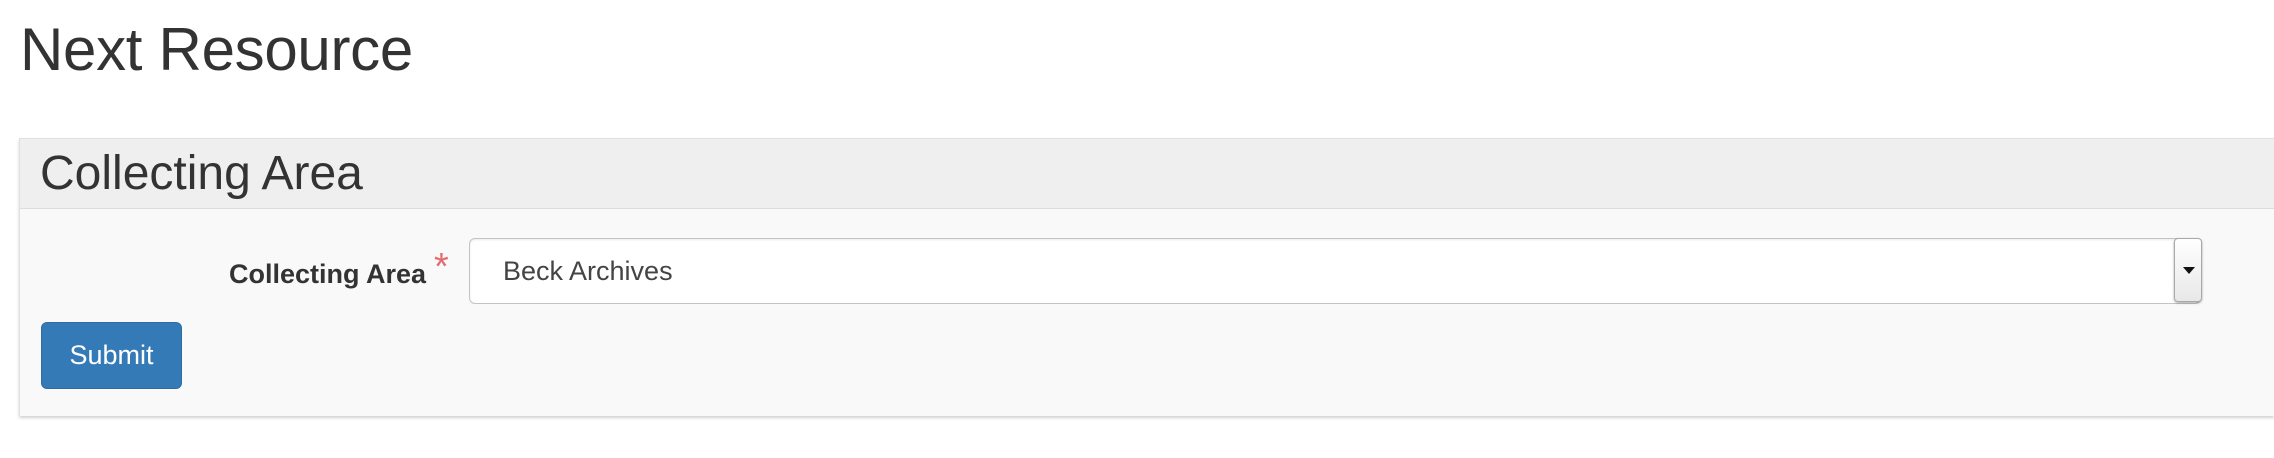 The height and width of the screenshot is (458, 2274). Describe the element at coordinates (1335, 271) in the screenshot. I see `collecting-area-select: Beck Archives` at that location.